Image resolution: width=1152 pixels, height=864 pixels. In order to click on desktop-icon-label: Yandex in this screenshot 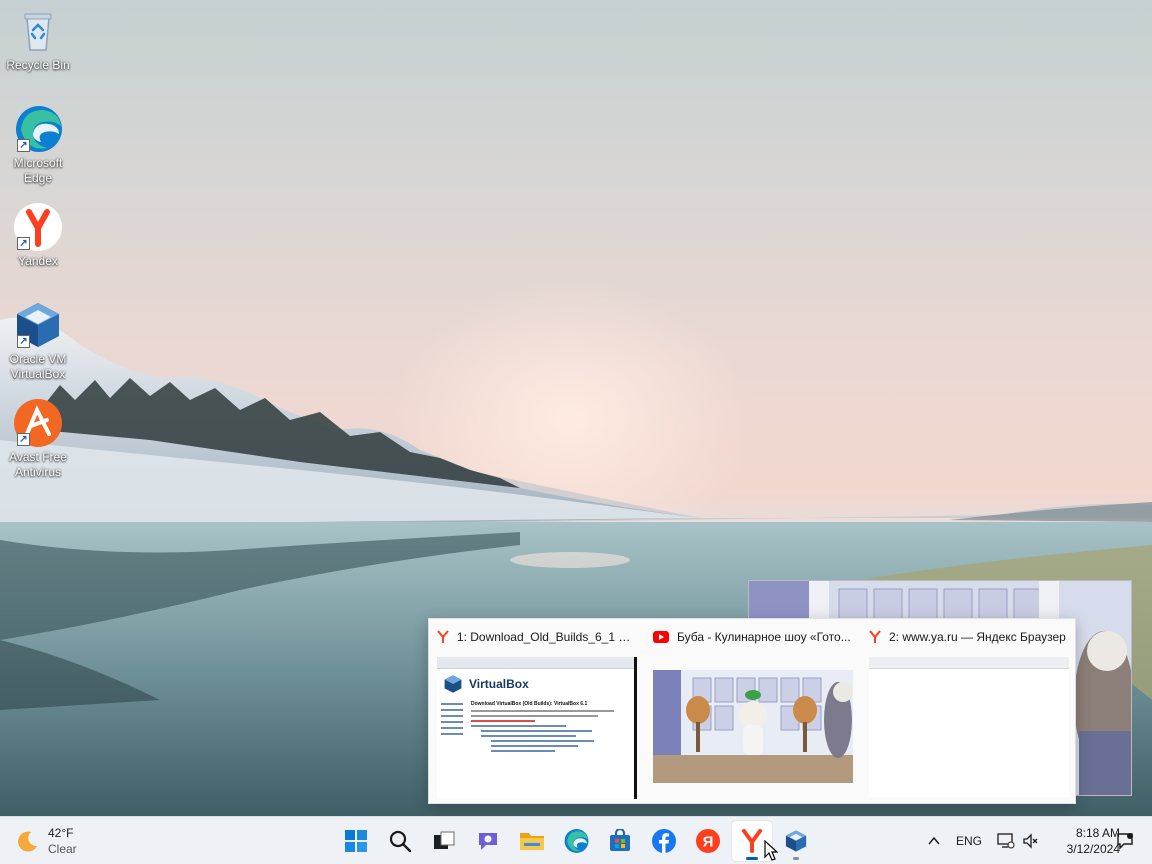, I will do `click(38, 261)`.